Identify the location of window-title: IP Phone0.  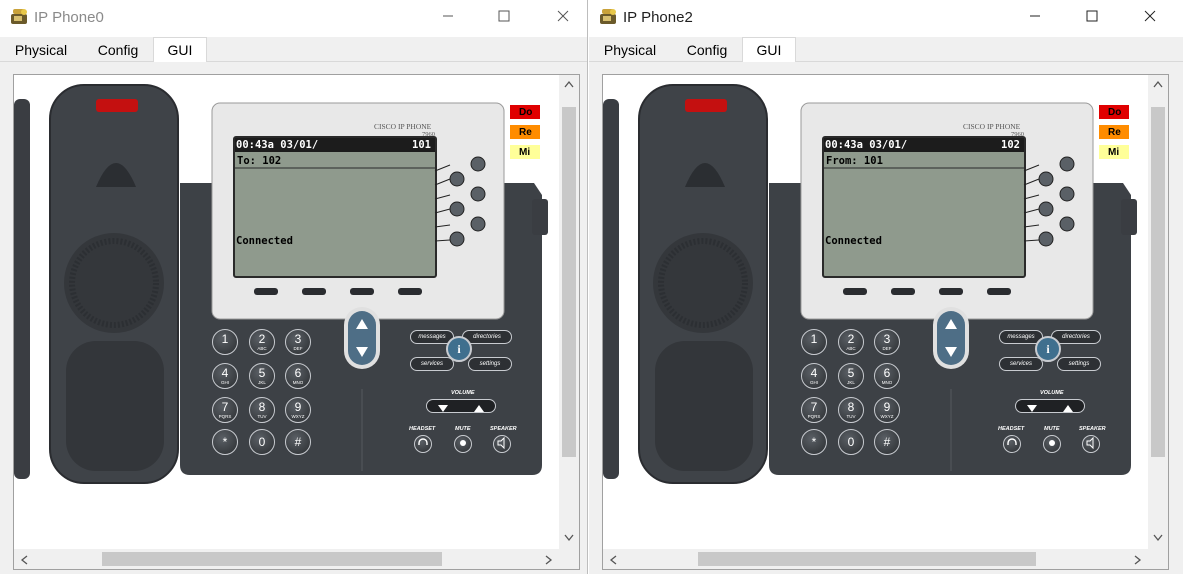
(69, 17).